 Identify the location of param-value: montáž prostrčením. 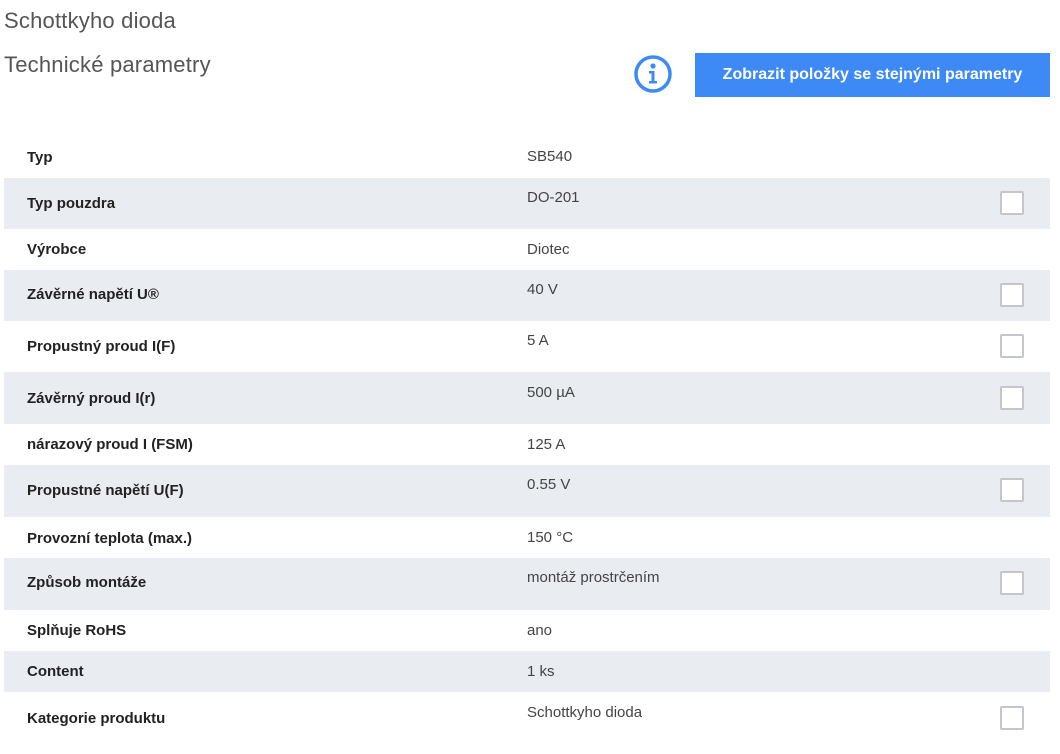
(593, 577).